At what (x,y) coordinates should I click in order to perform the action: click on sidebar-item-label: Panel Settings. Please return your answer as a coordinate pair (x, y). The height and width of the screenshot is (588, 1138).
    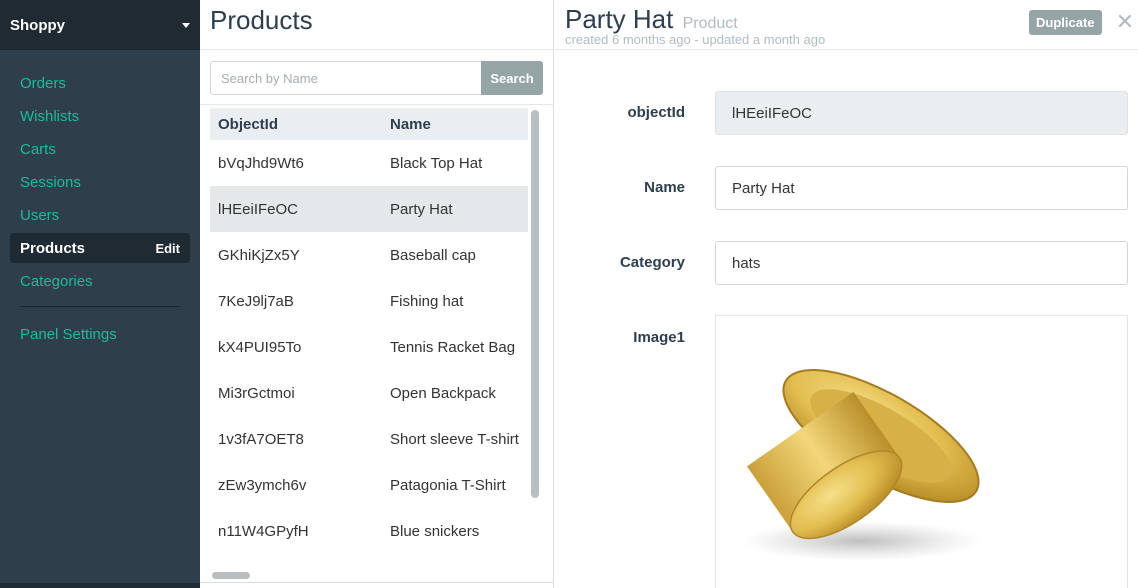
    Looking at the image, I should click on (68, 334).